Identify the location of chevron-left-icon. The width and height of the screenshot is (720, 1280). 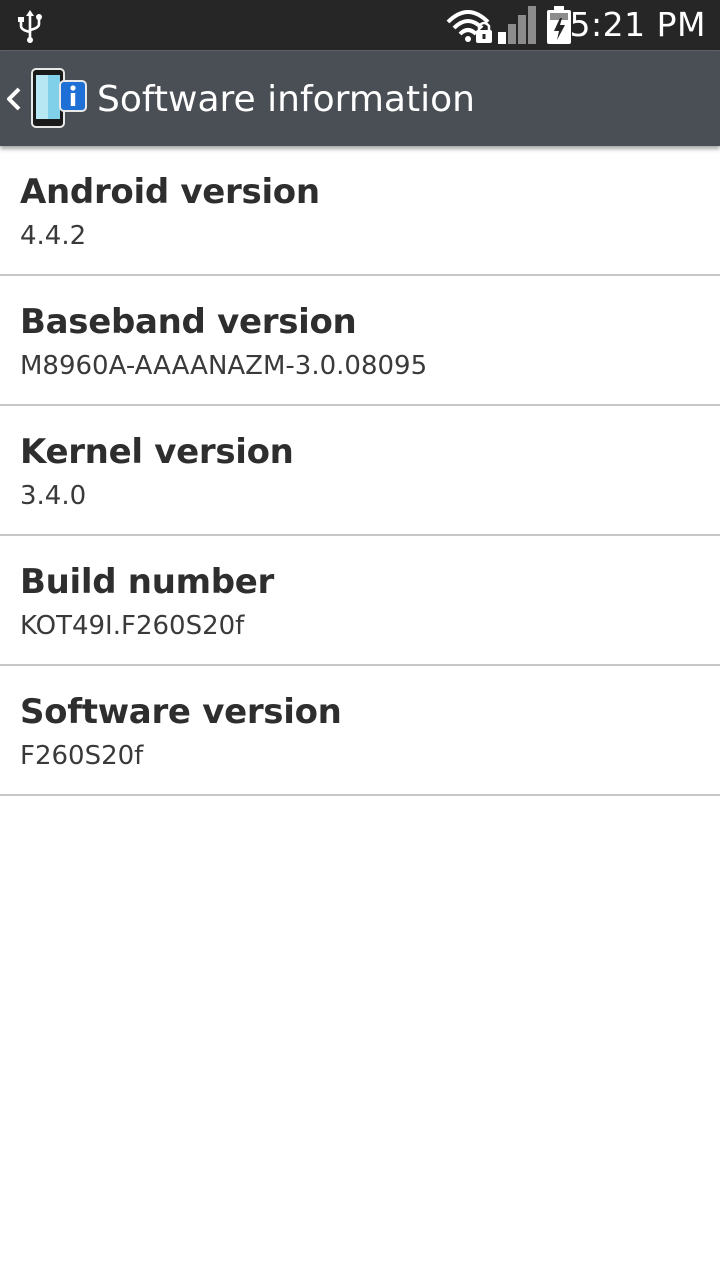
(14, 99).